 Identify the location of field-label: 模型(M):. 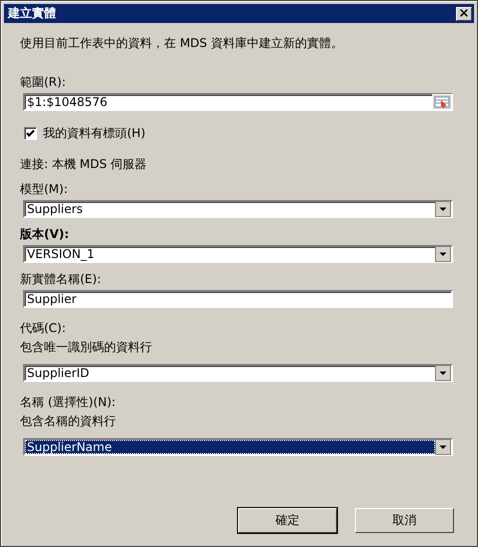
(44, 189).